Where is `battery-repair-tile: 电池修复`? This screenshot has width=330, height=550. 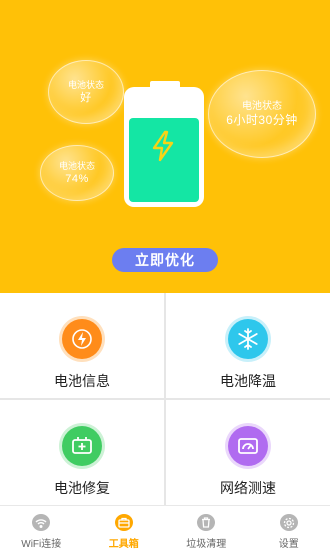 battery-repair-tile: 电池修复 is located at coordinates (82, 452).